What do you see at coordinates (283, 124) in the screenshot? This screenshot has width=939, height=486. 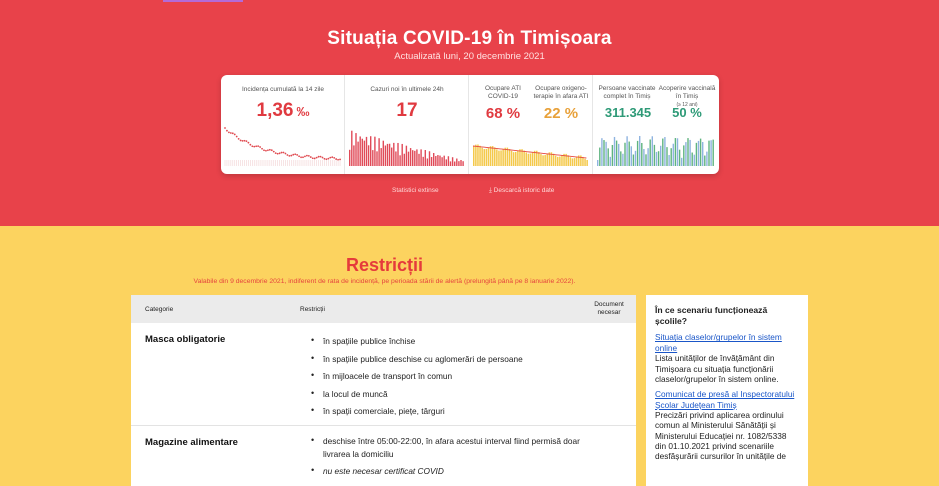 I see `incidence-panel: Incidența cumulată la 14 zile 1,36 ‰` at bounding box center [283, 124].